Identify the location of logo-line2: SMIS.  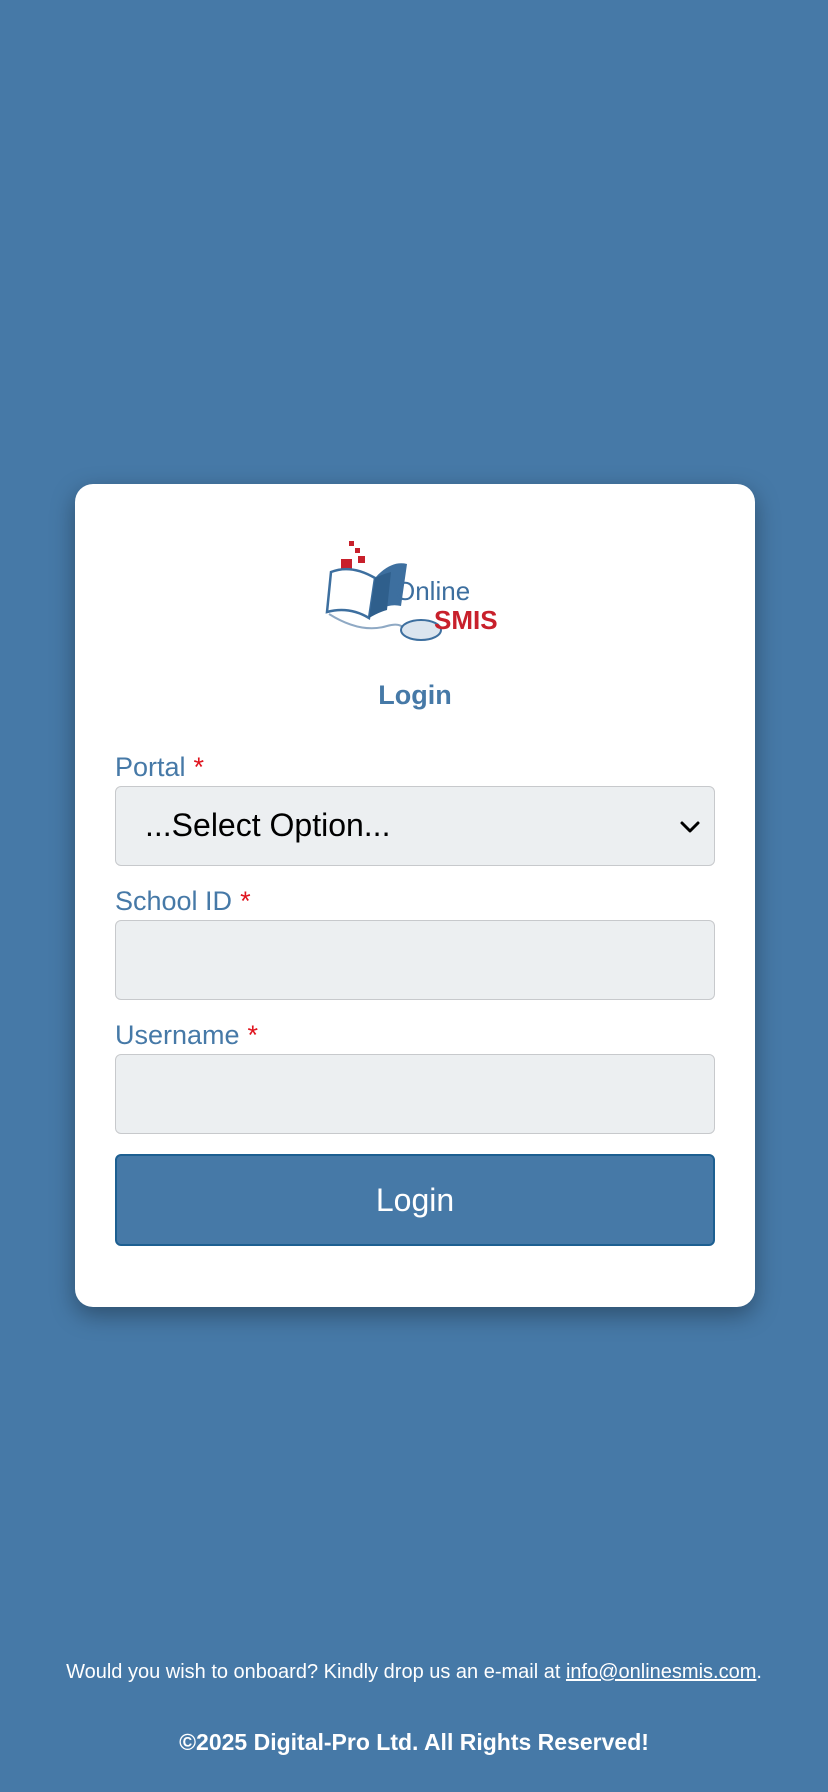
(466, 620).